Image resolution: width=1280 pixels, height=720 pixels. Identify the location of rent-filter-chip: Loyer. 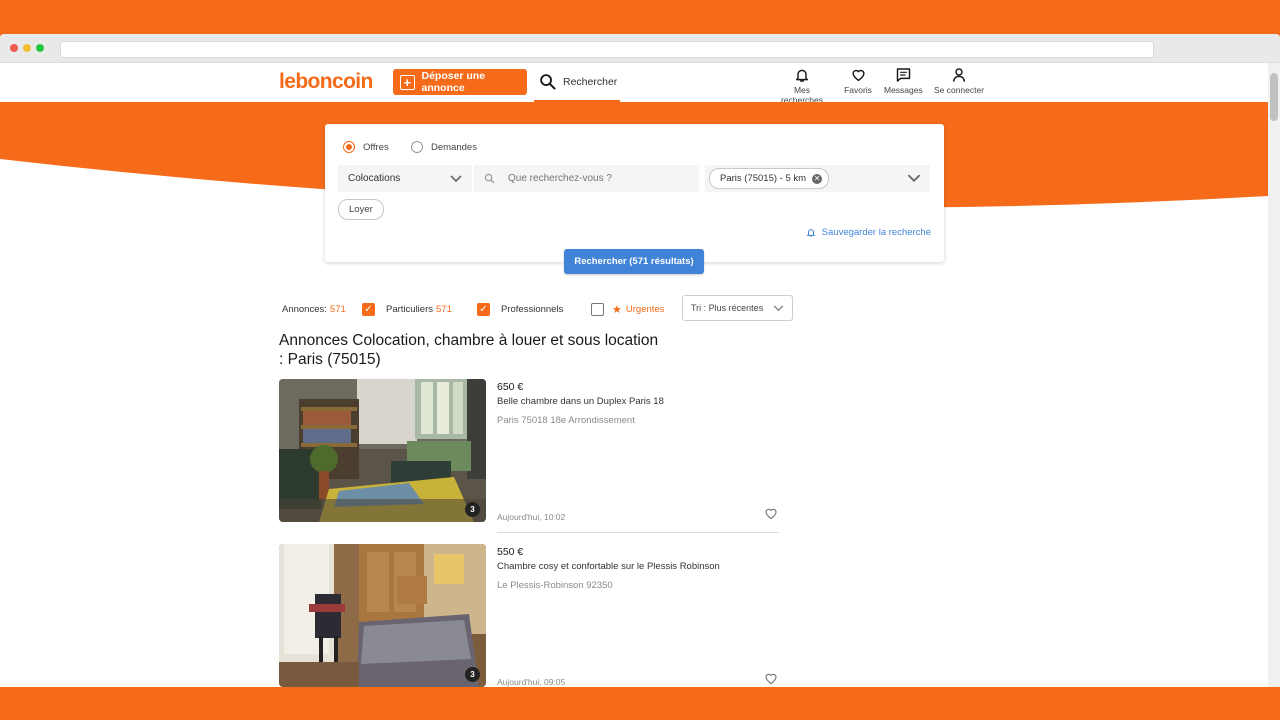
(361, 209).